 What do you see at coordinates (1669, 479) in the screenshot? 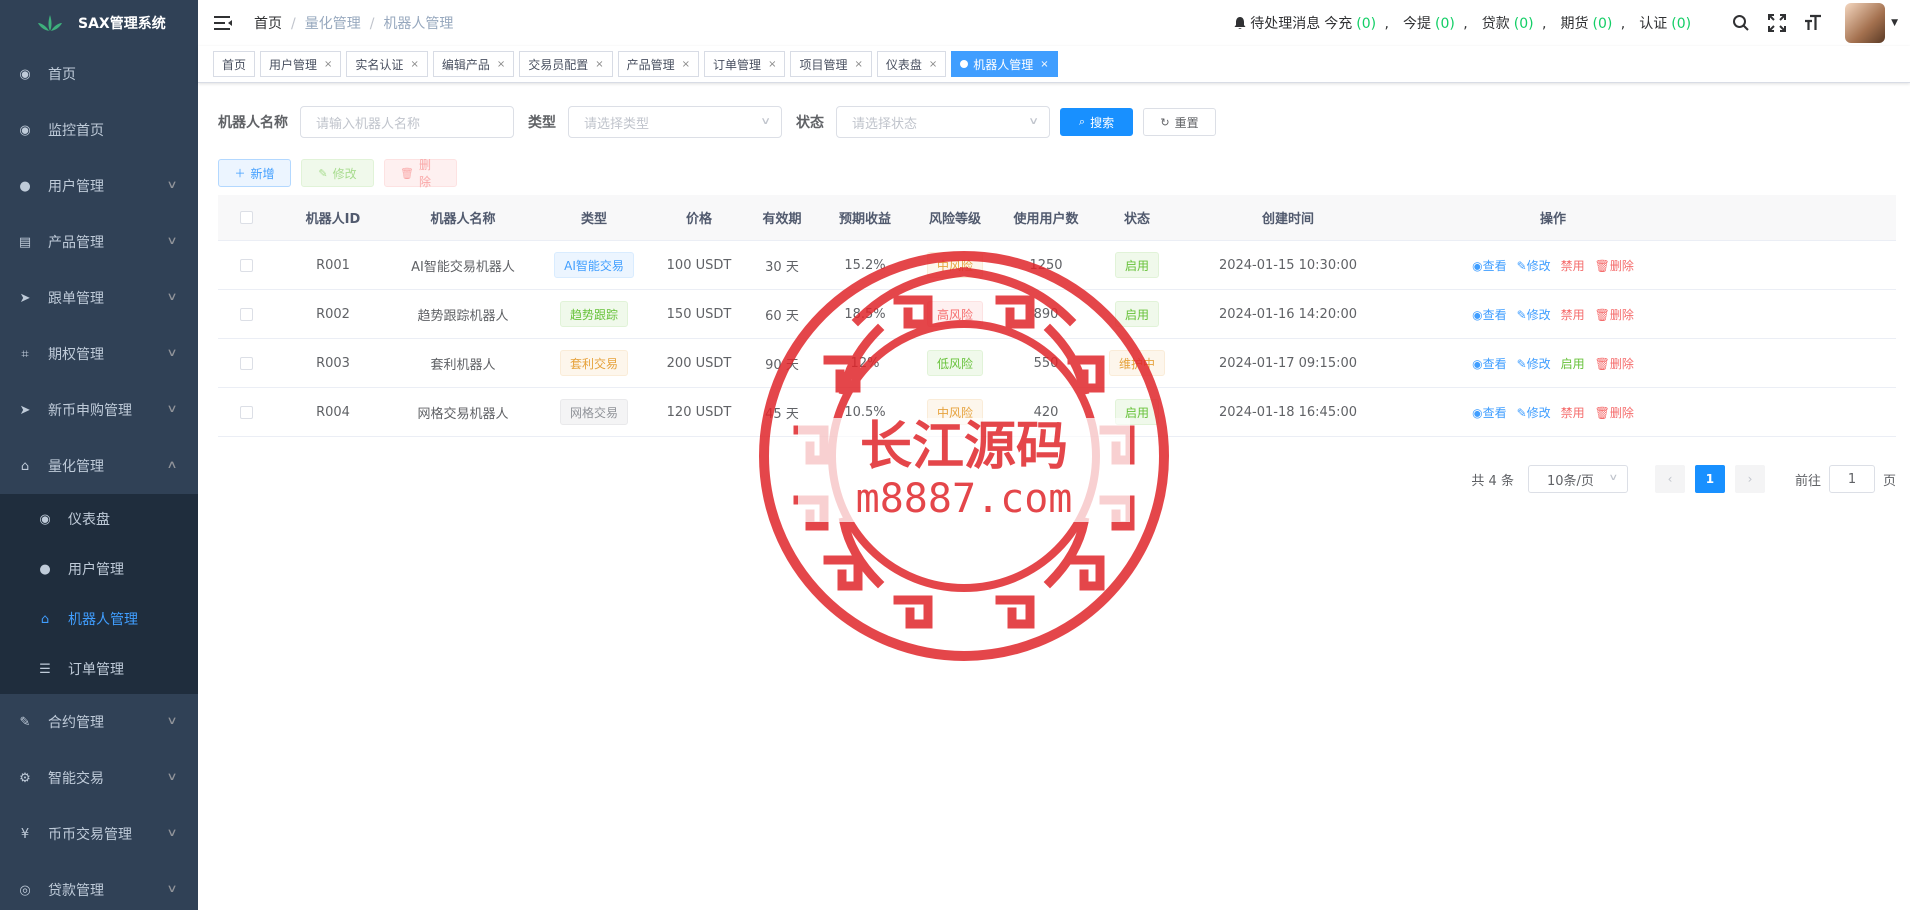
I see `prev-page-button: ‹` at bounding box center [1669, 479].